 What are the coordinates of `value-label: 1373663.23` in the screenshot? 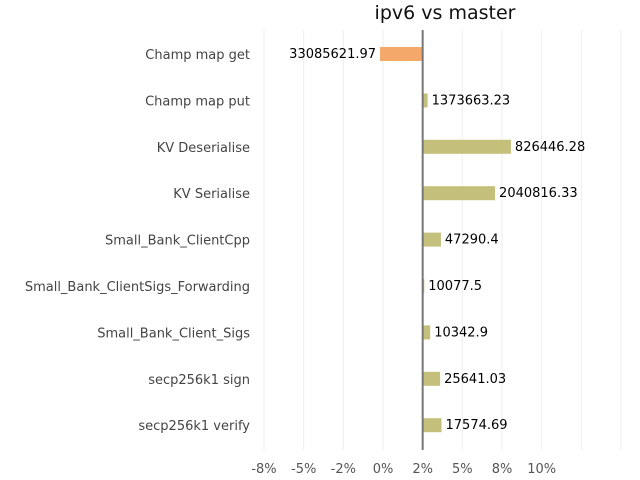 It's located at (471, 100).